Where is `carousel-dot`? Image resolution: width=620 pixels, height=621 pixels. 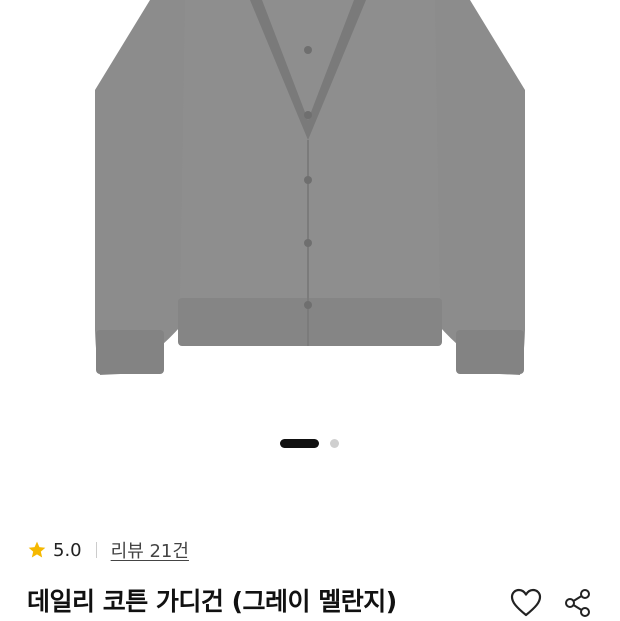
carousel-dot is located at coordinates (334, 443).